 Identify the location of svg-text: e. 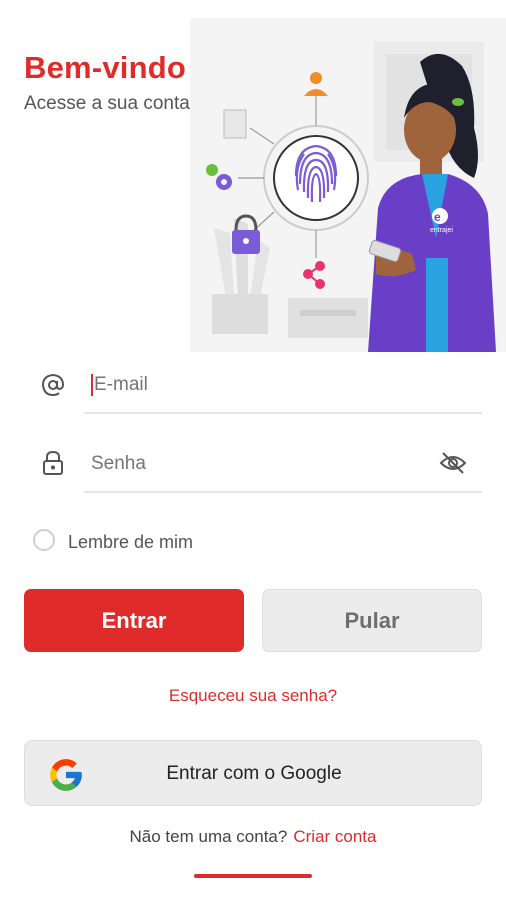
(437, 217).